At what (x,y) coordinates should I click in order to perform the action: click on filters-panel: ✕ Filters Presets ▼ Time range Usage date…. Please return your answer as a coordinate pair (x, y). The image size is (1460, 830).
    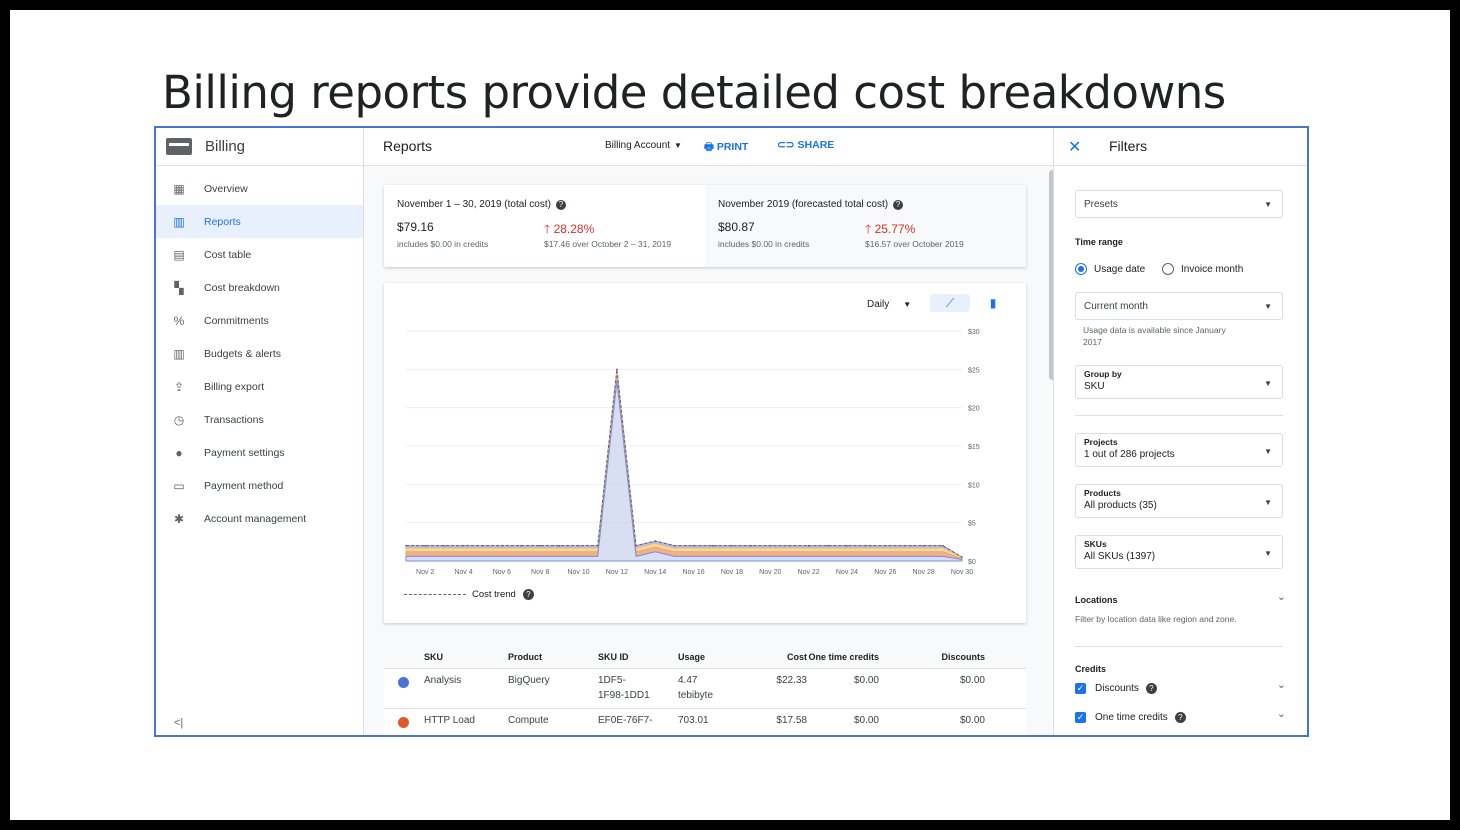
    Looking at the image, I should click on (1180, 431).